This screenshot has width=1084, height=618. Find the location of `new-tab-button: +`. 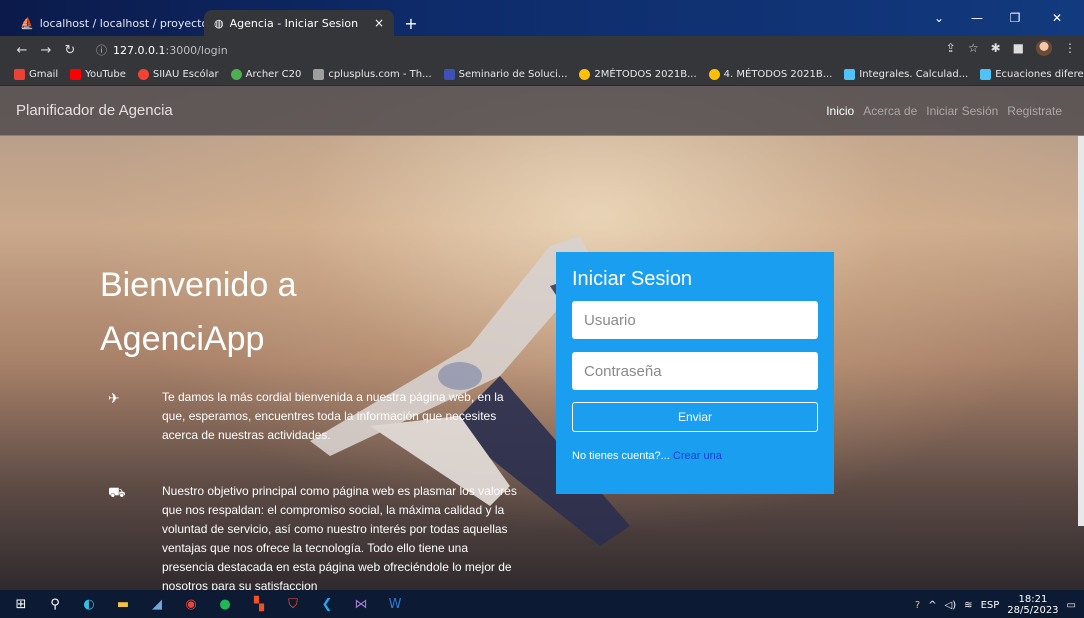

new-tab-button: + is located at coordinates (411, 23).